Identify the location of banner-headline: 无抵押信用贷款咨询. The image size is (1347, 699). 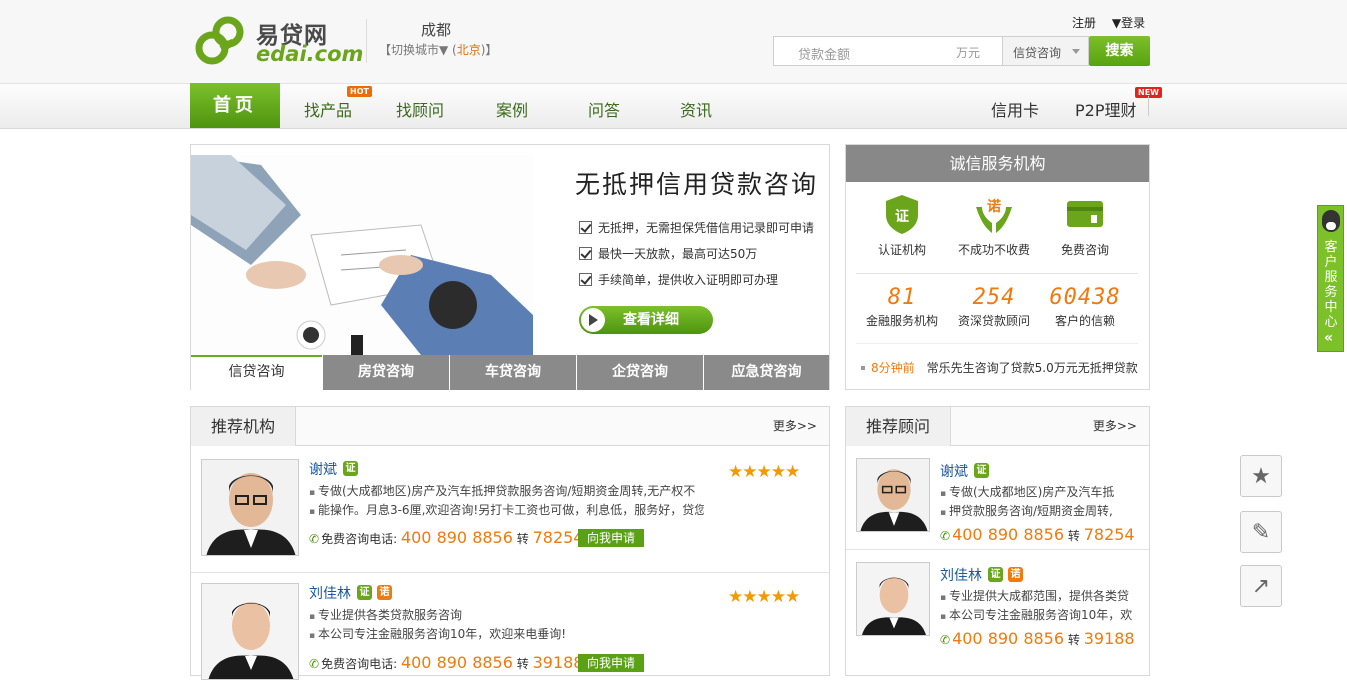
(697, 184).